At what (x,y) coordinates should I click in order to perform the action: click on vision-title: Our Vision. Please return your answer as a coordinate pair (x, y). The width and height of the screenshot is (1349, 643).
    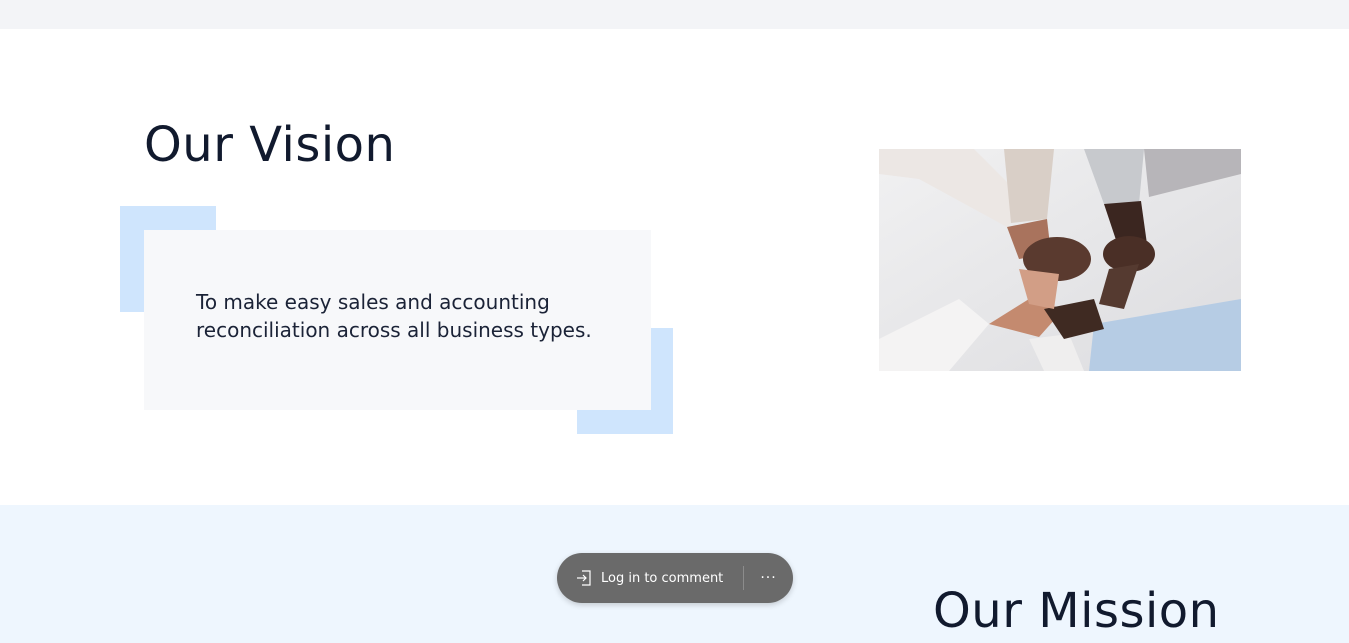
    Looking at the image, I should click on (270, 145).